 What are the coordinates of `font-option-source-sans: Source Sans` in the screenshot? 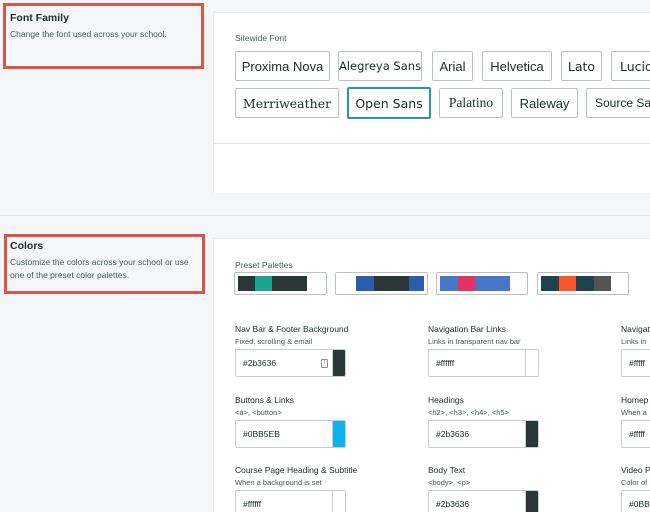 It's located at (618, 103).